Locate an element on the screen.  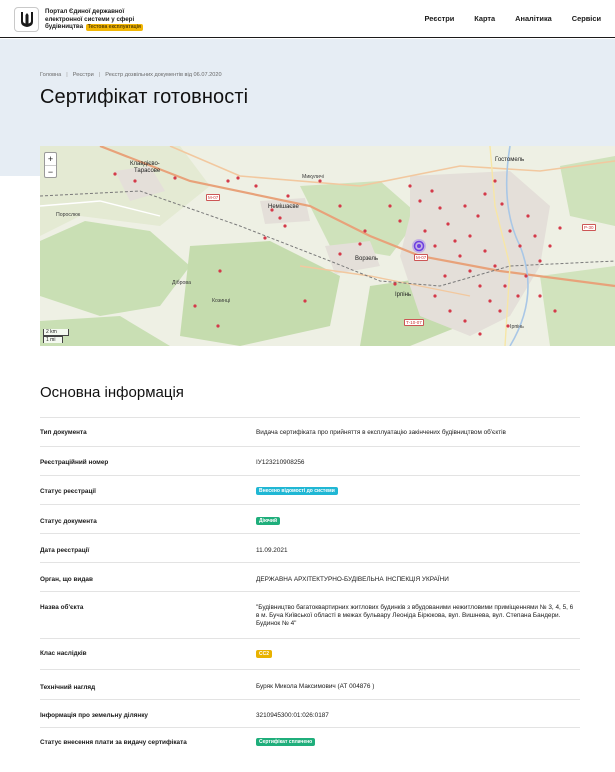
brand-line-1: Портал Єдиної державної is located at coordinates (85, 11).